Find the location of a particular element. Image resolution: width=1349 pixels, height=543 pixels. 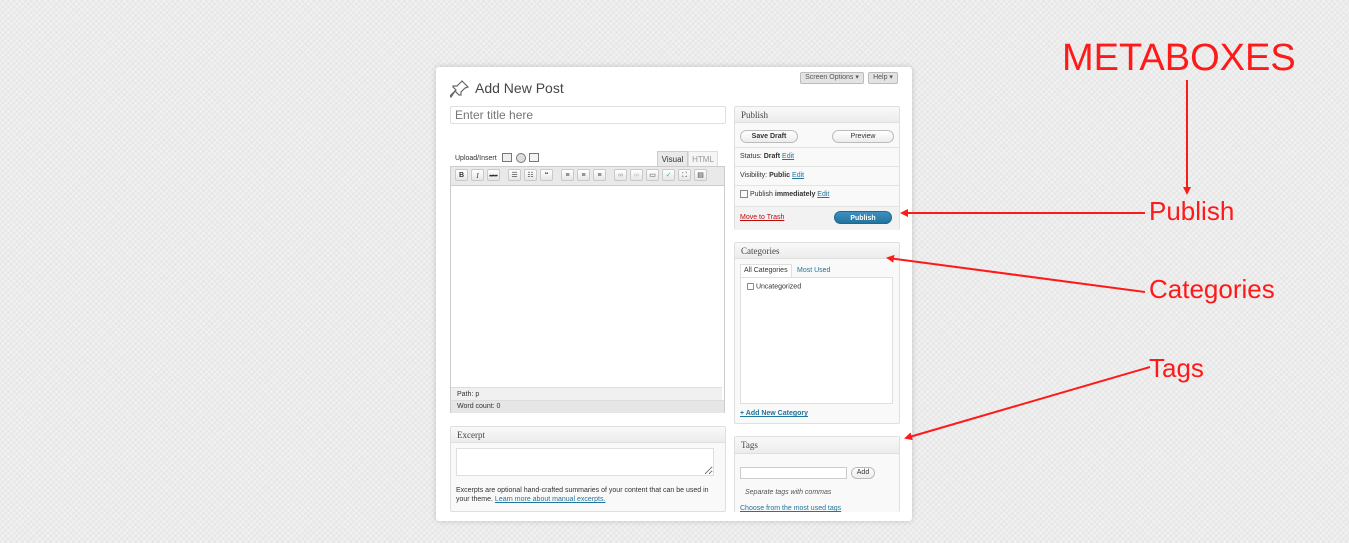

arrow-tags is located at coordinates (1027, 403).